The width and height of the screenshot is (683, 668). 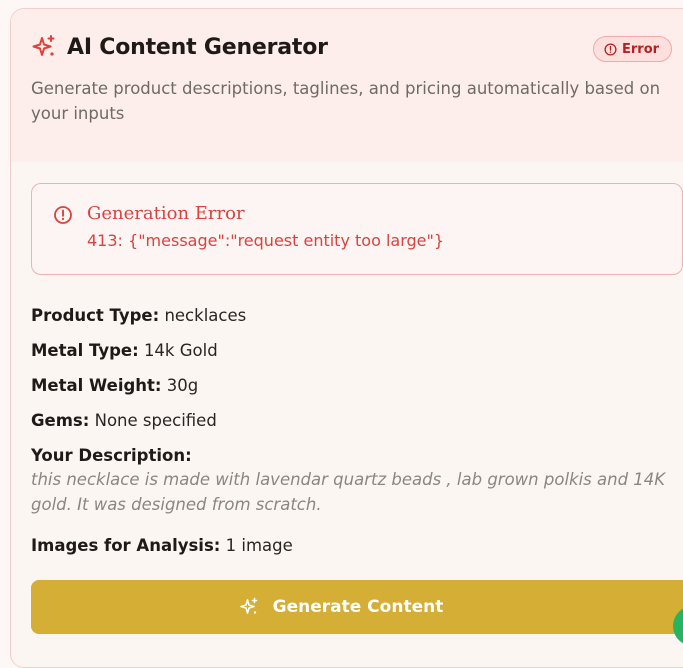 What do you see at coordinates (180, 350) in the screenshot?
I see `field-value: 14k Gold` at bounding box center [180, 350].